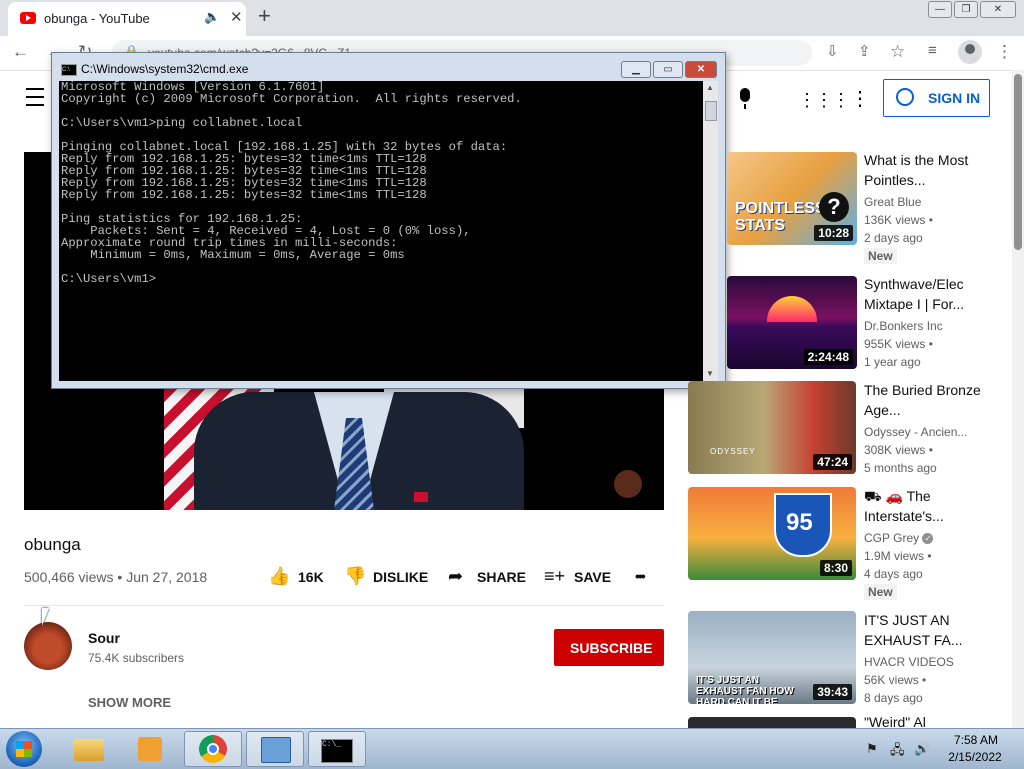  Describe the element at coordinates (872, 749) in the screenshot. I see `action-center-flag-icon: ⚑` at that location.